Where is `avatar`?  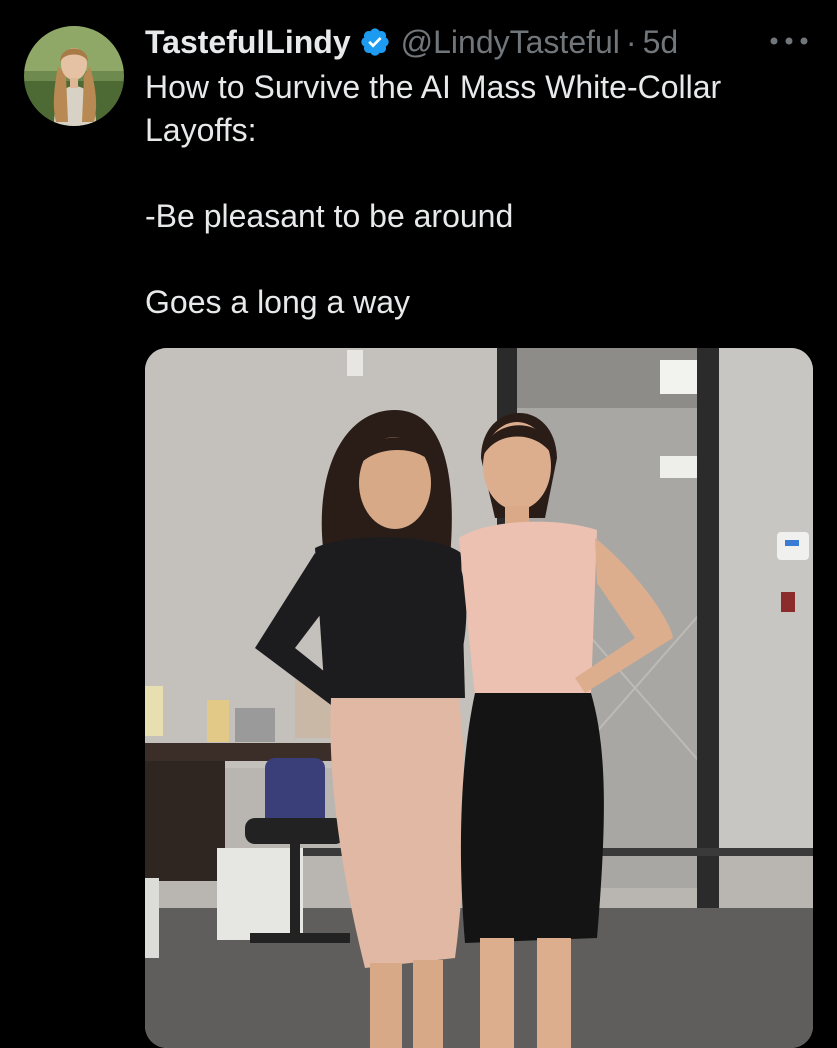
avatar is located at coordinates (74, 76).